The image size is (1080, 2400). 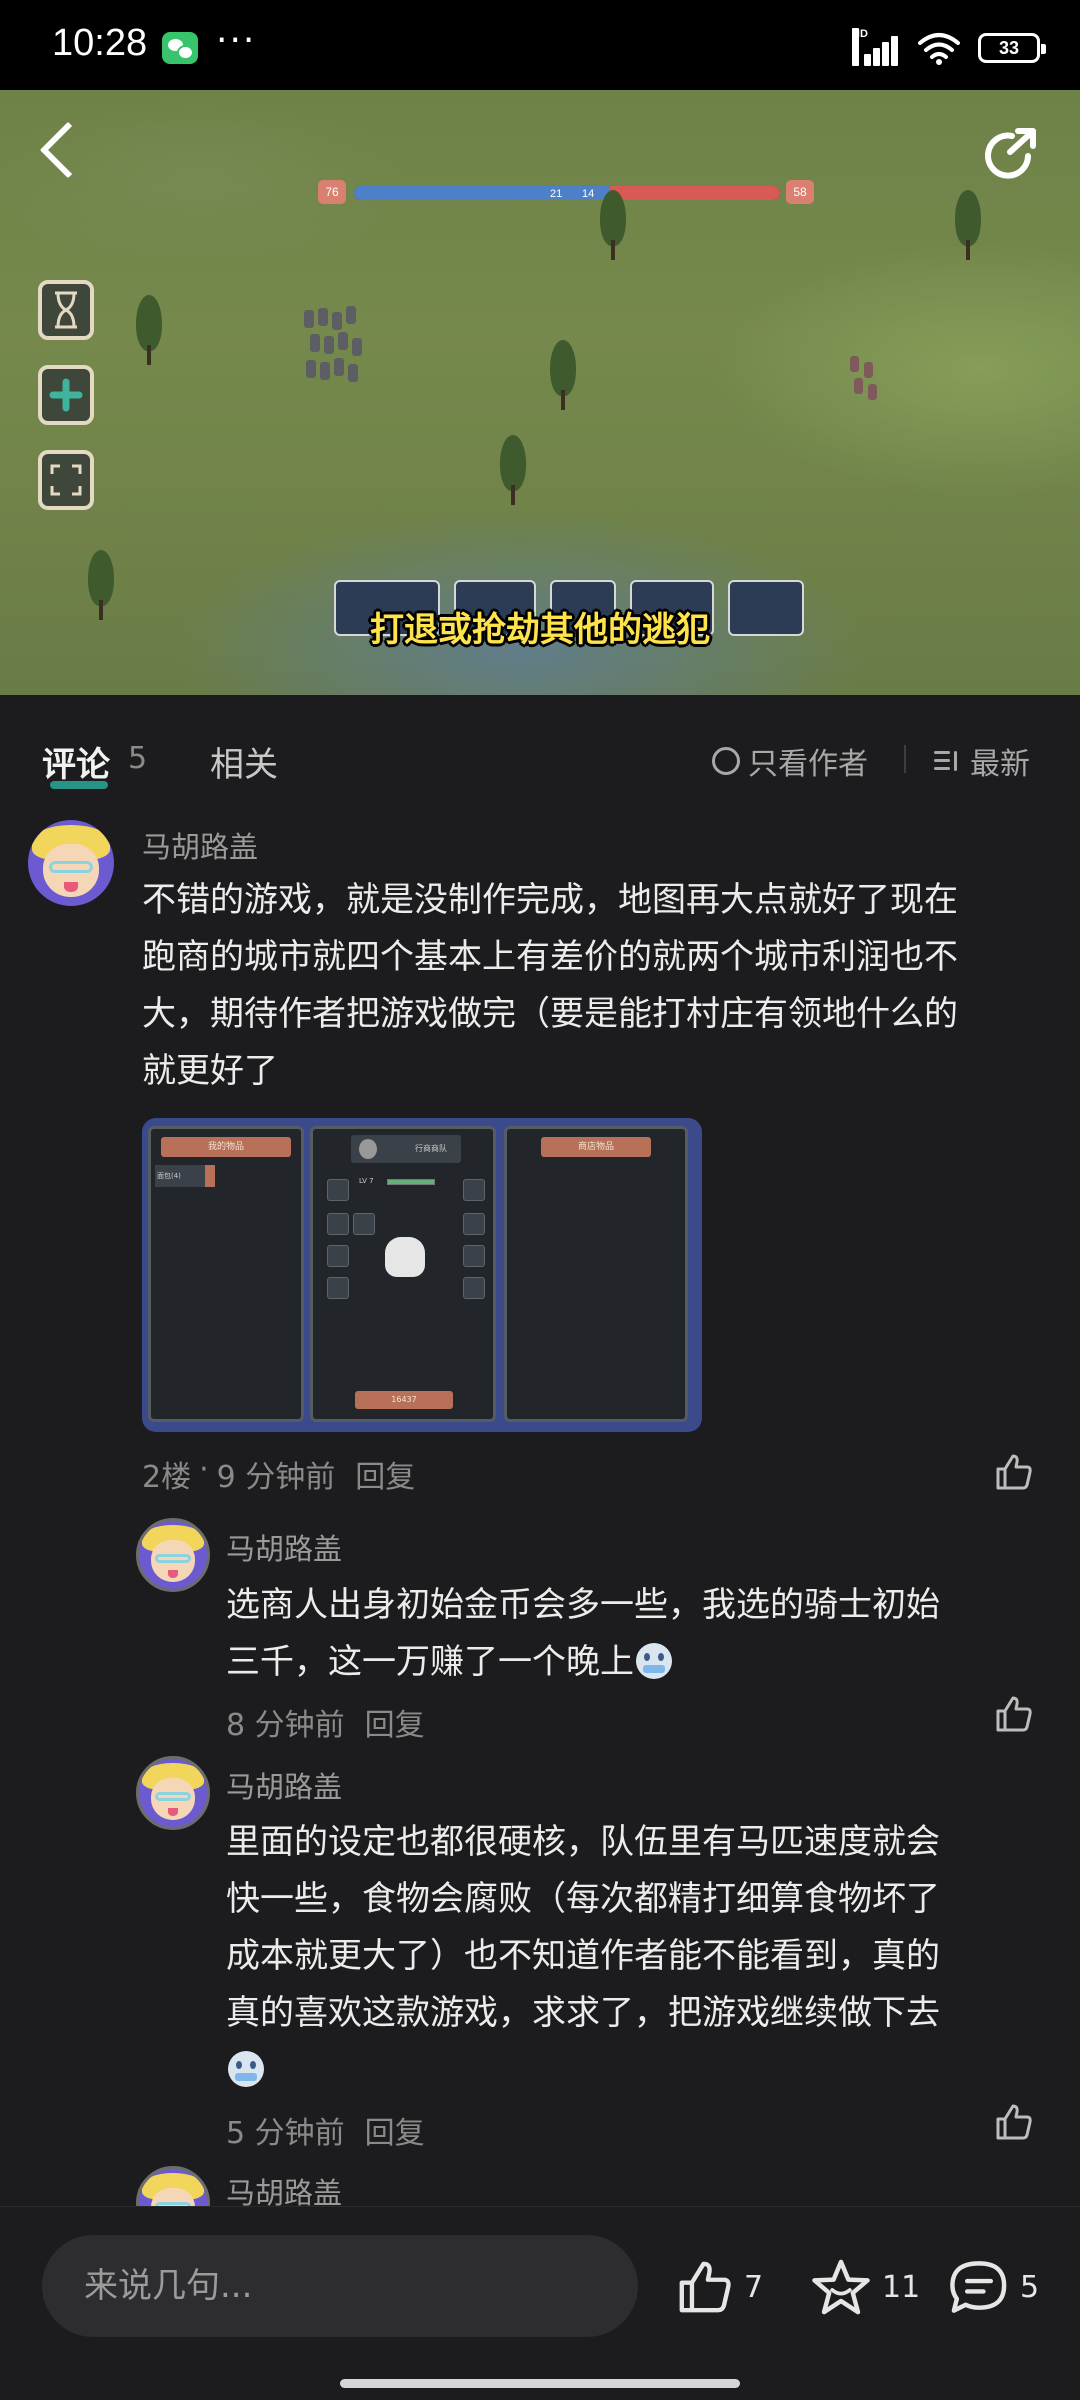 I want to click on status-time: 10:28, so click(x=100, y=43).